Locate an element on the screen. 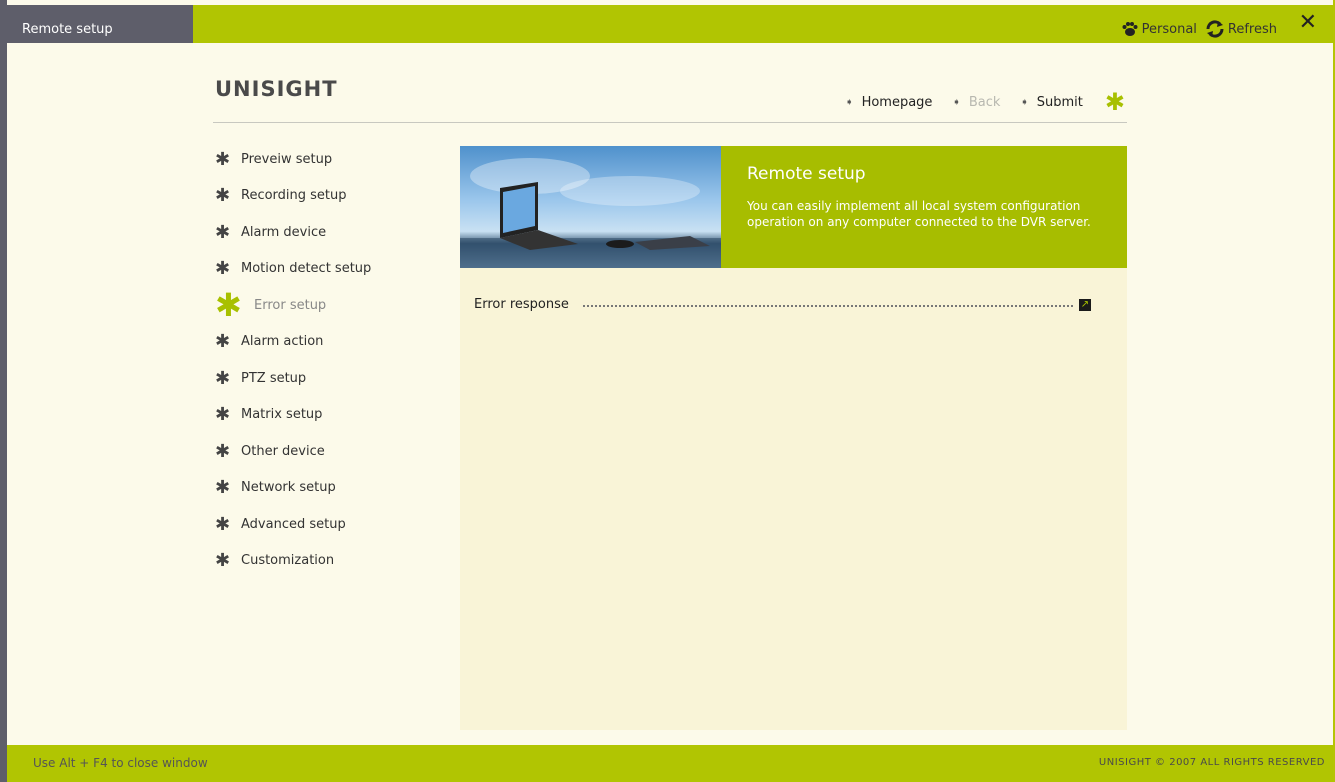  sidebar-item-label: Recording setup is located at coordinates (294, 195).